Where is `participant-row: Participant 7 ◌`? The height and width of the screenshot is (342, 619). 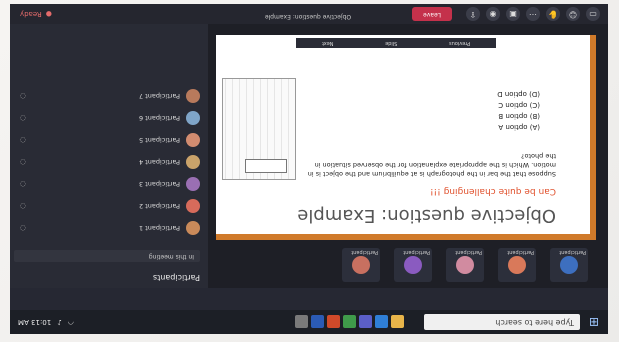
participant-row: Participant 7 ◌ is located at coordinates (109, 96).